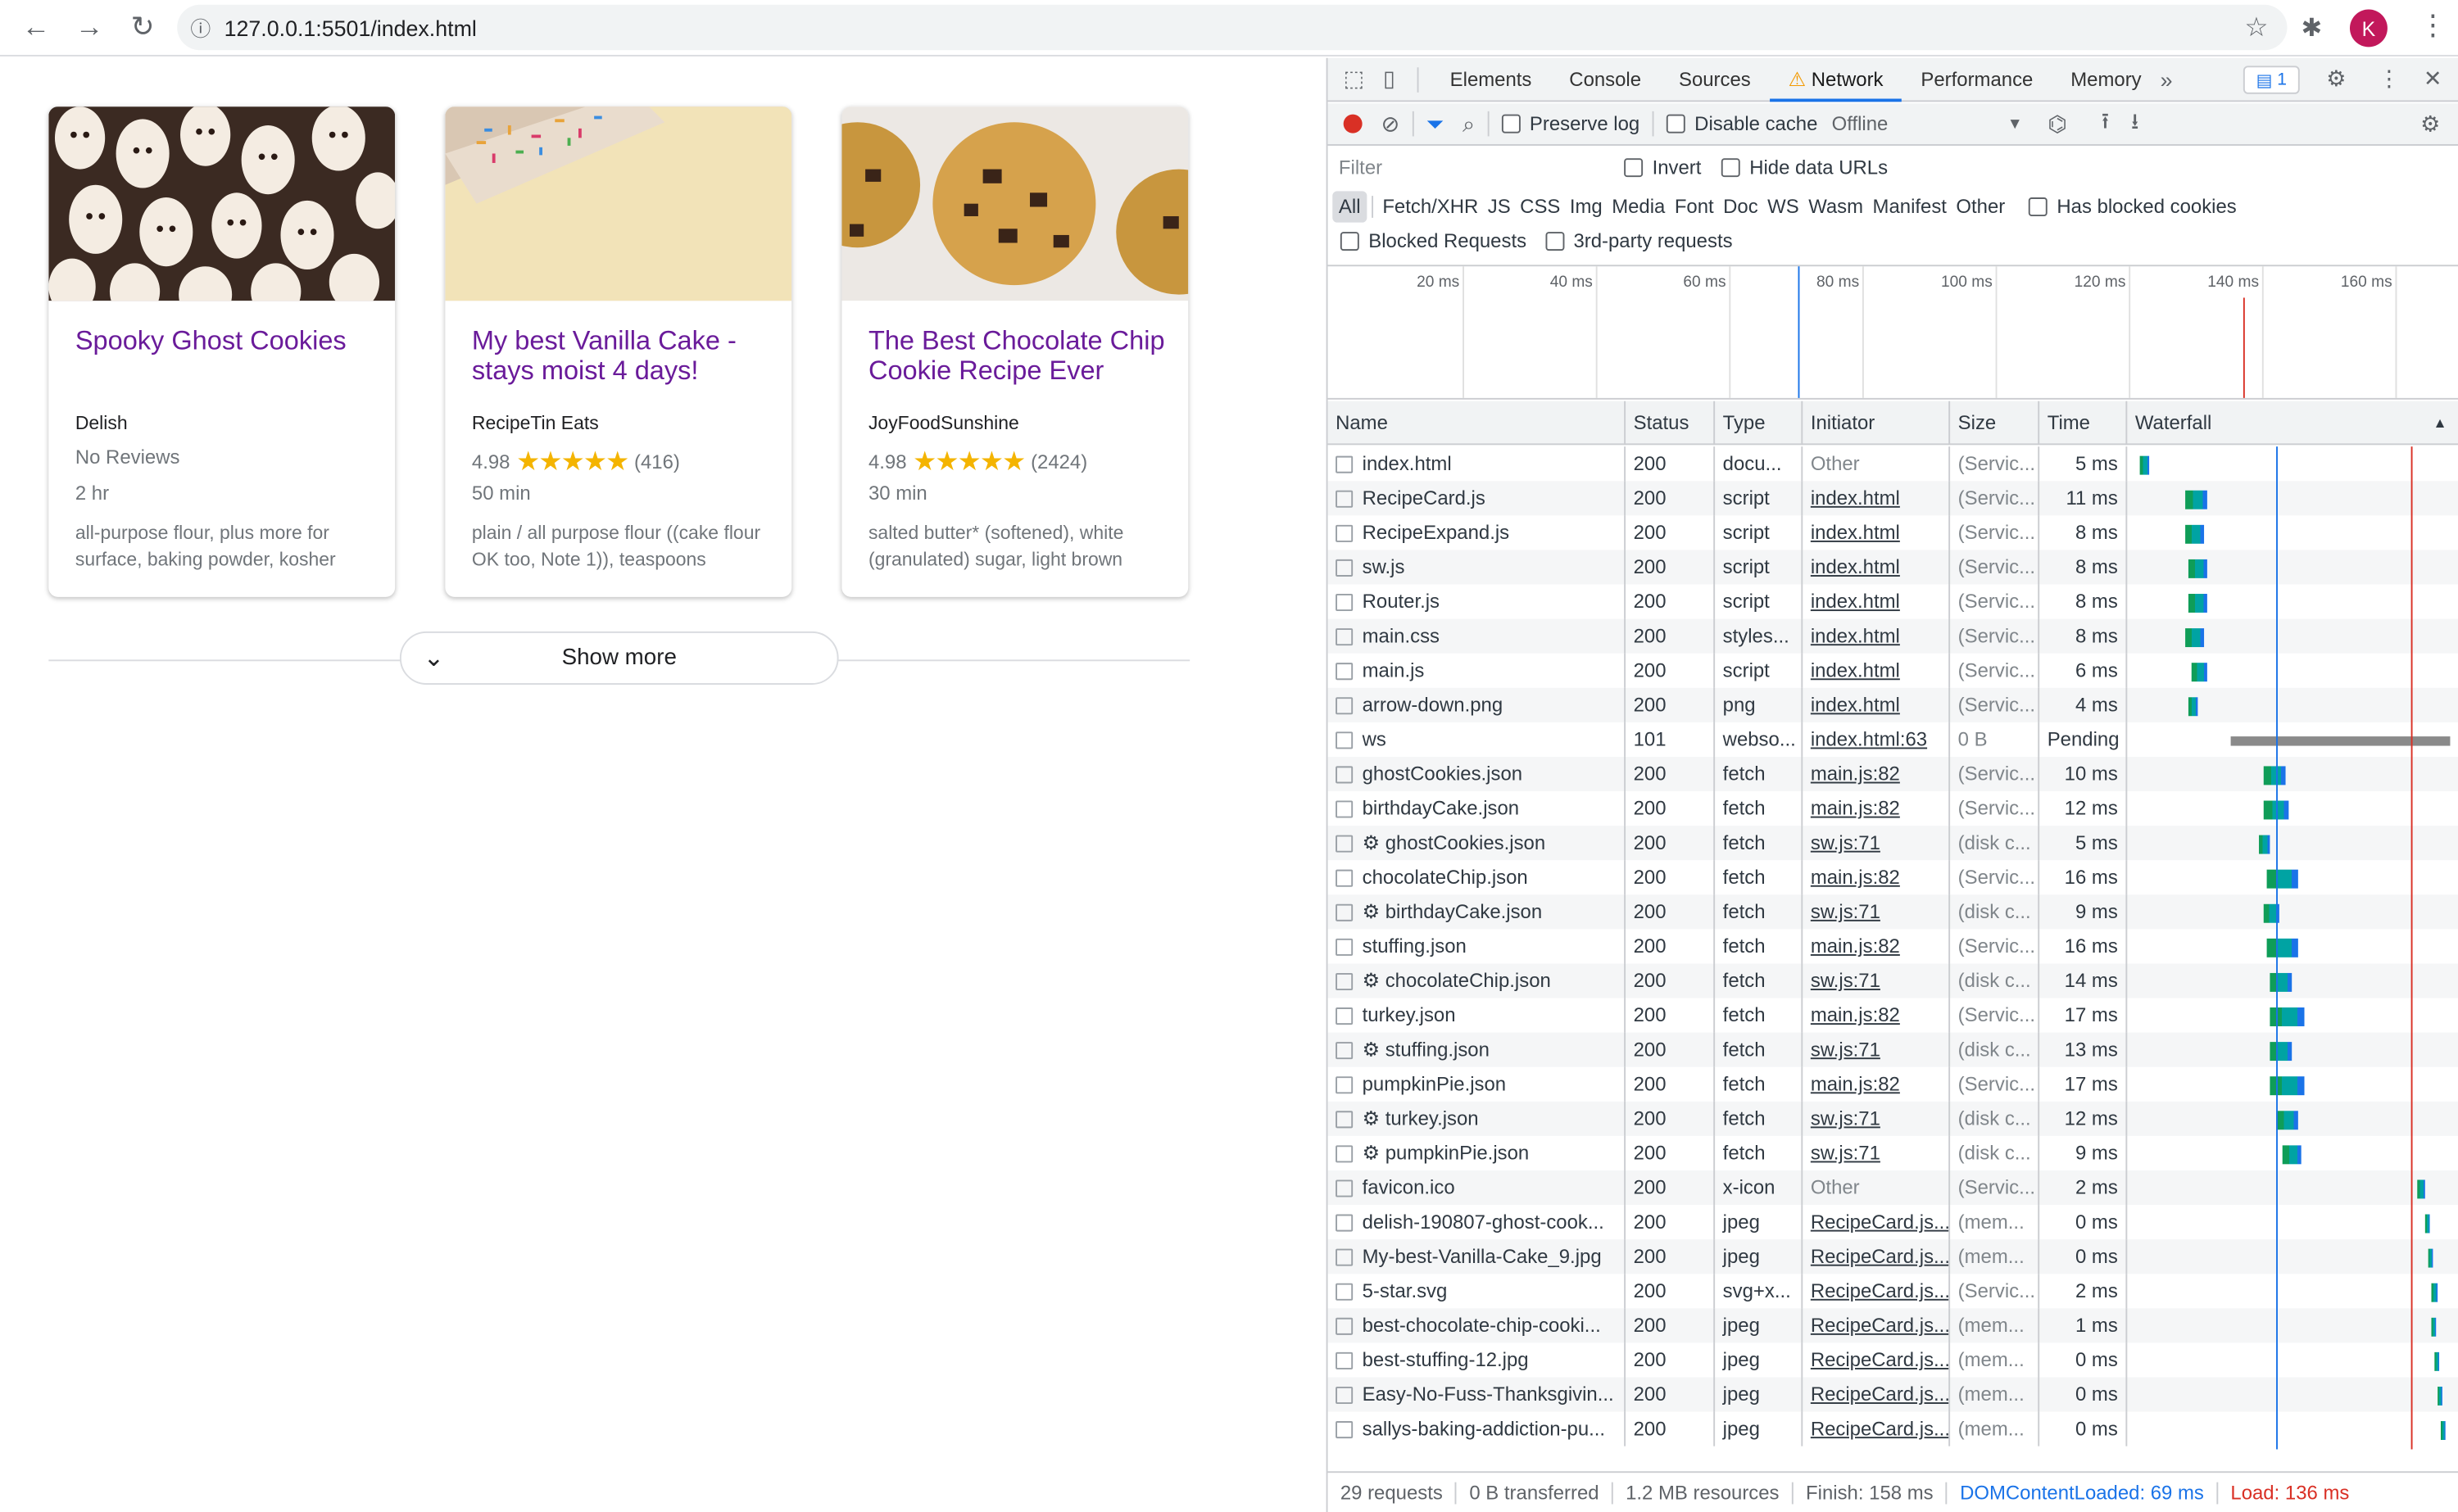  I want to click on request-name-cell: RecipeExpand.js, so click(1477, 533).